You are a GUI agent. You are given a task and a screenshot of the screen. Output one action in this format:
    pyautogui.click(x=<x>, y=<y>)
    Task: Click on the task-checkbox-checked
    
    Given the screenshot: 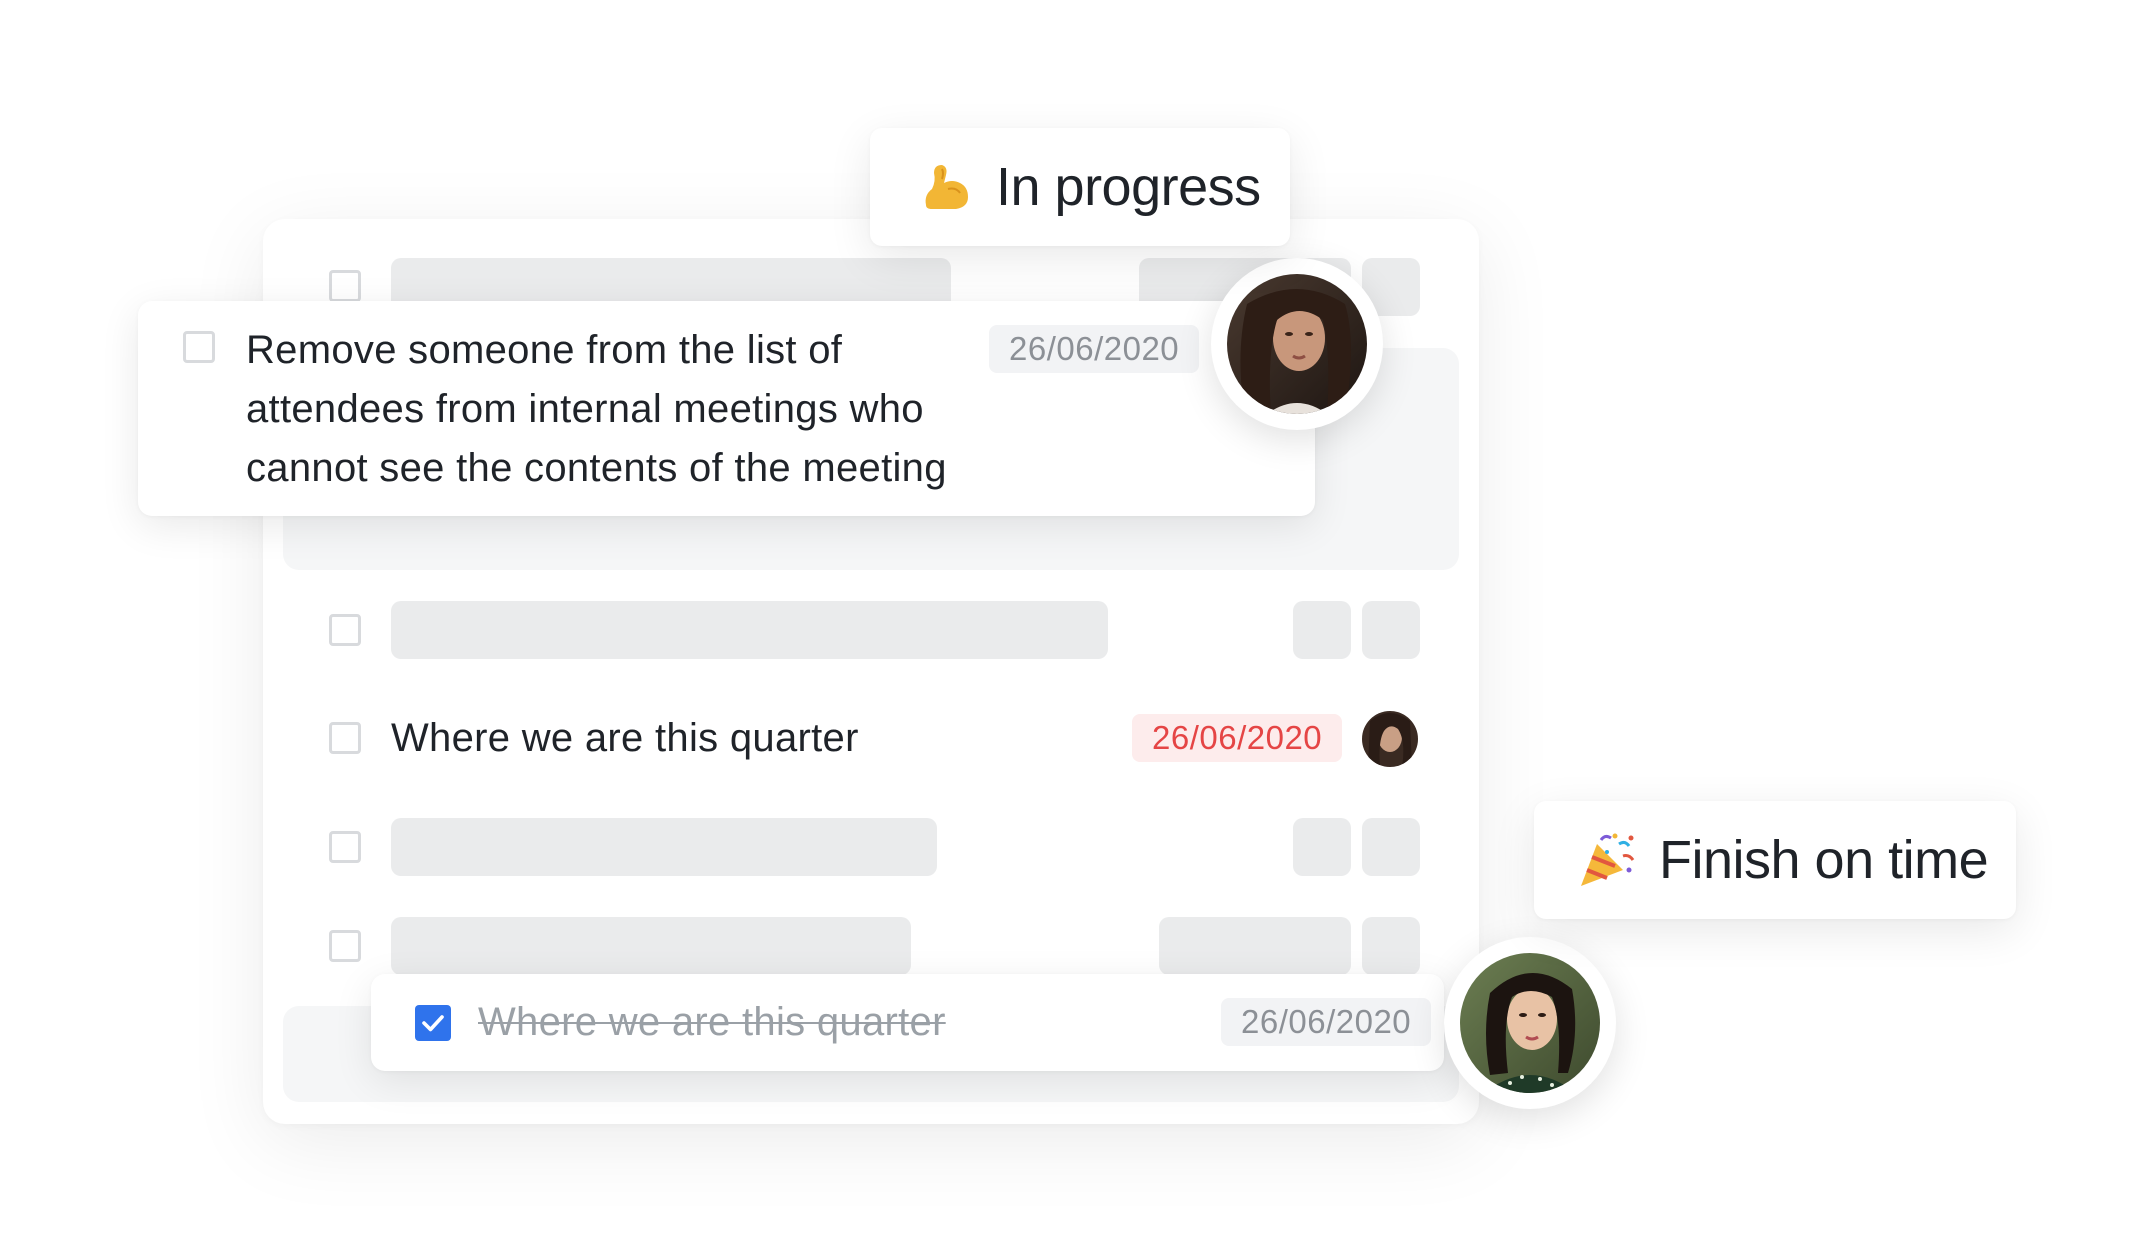 What is the action you would take?
    pyautogui.click(x=433, y=1023)
    